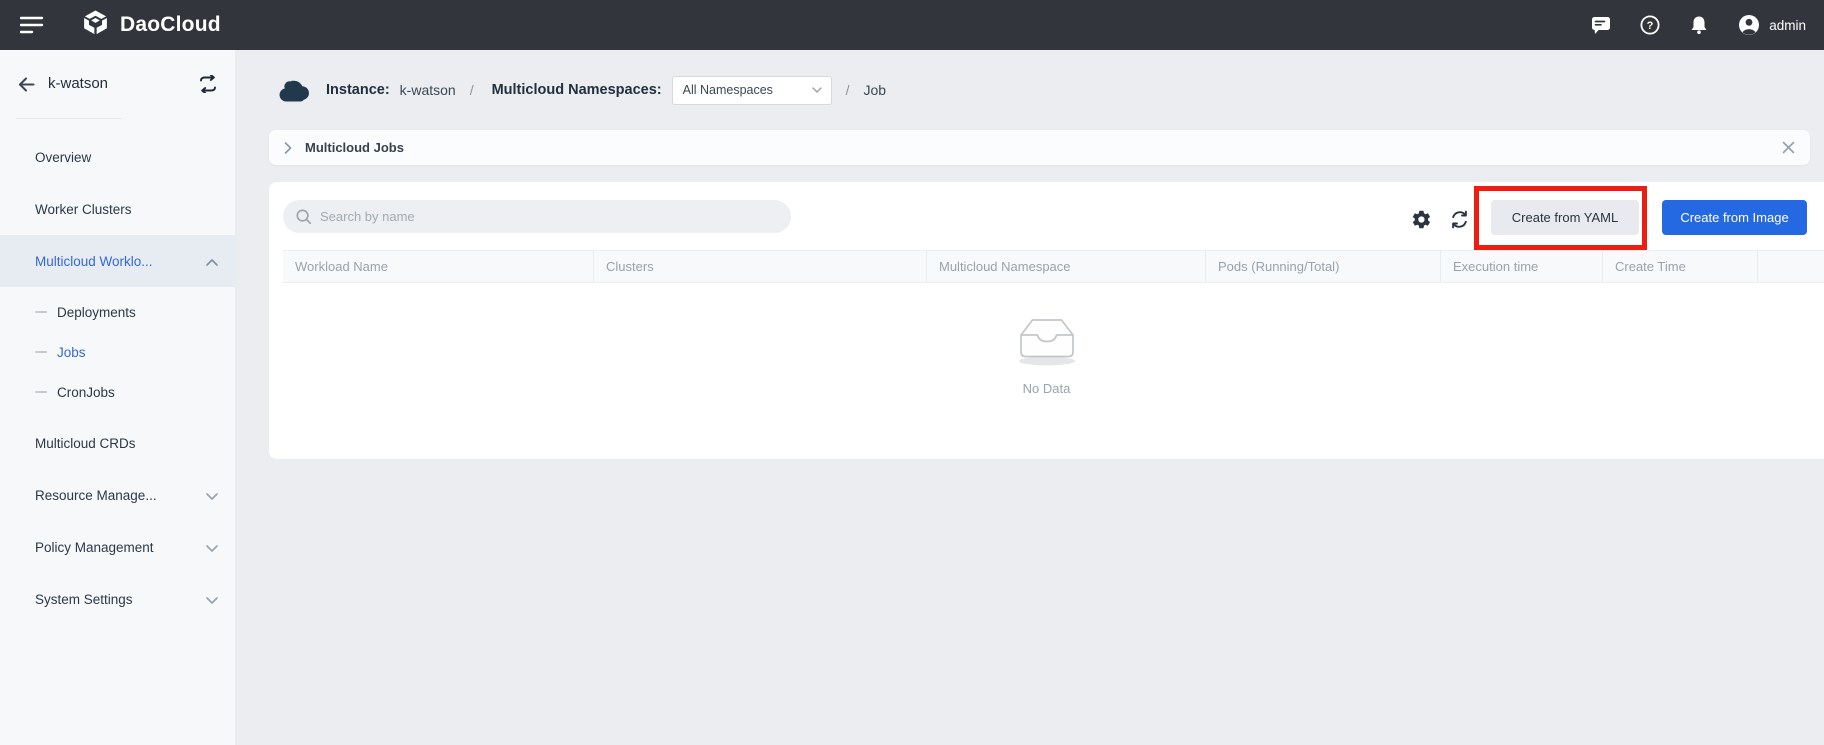  I want to click on topbar: DaoCloud ? admin, so click(912, 25).